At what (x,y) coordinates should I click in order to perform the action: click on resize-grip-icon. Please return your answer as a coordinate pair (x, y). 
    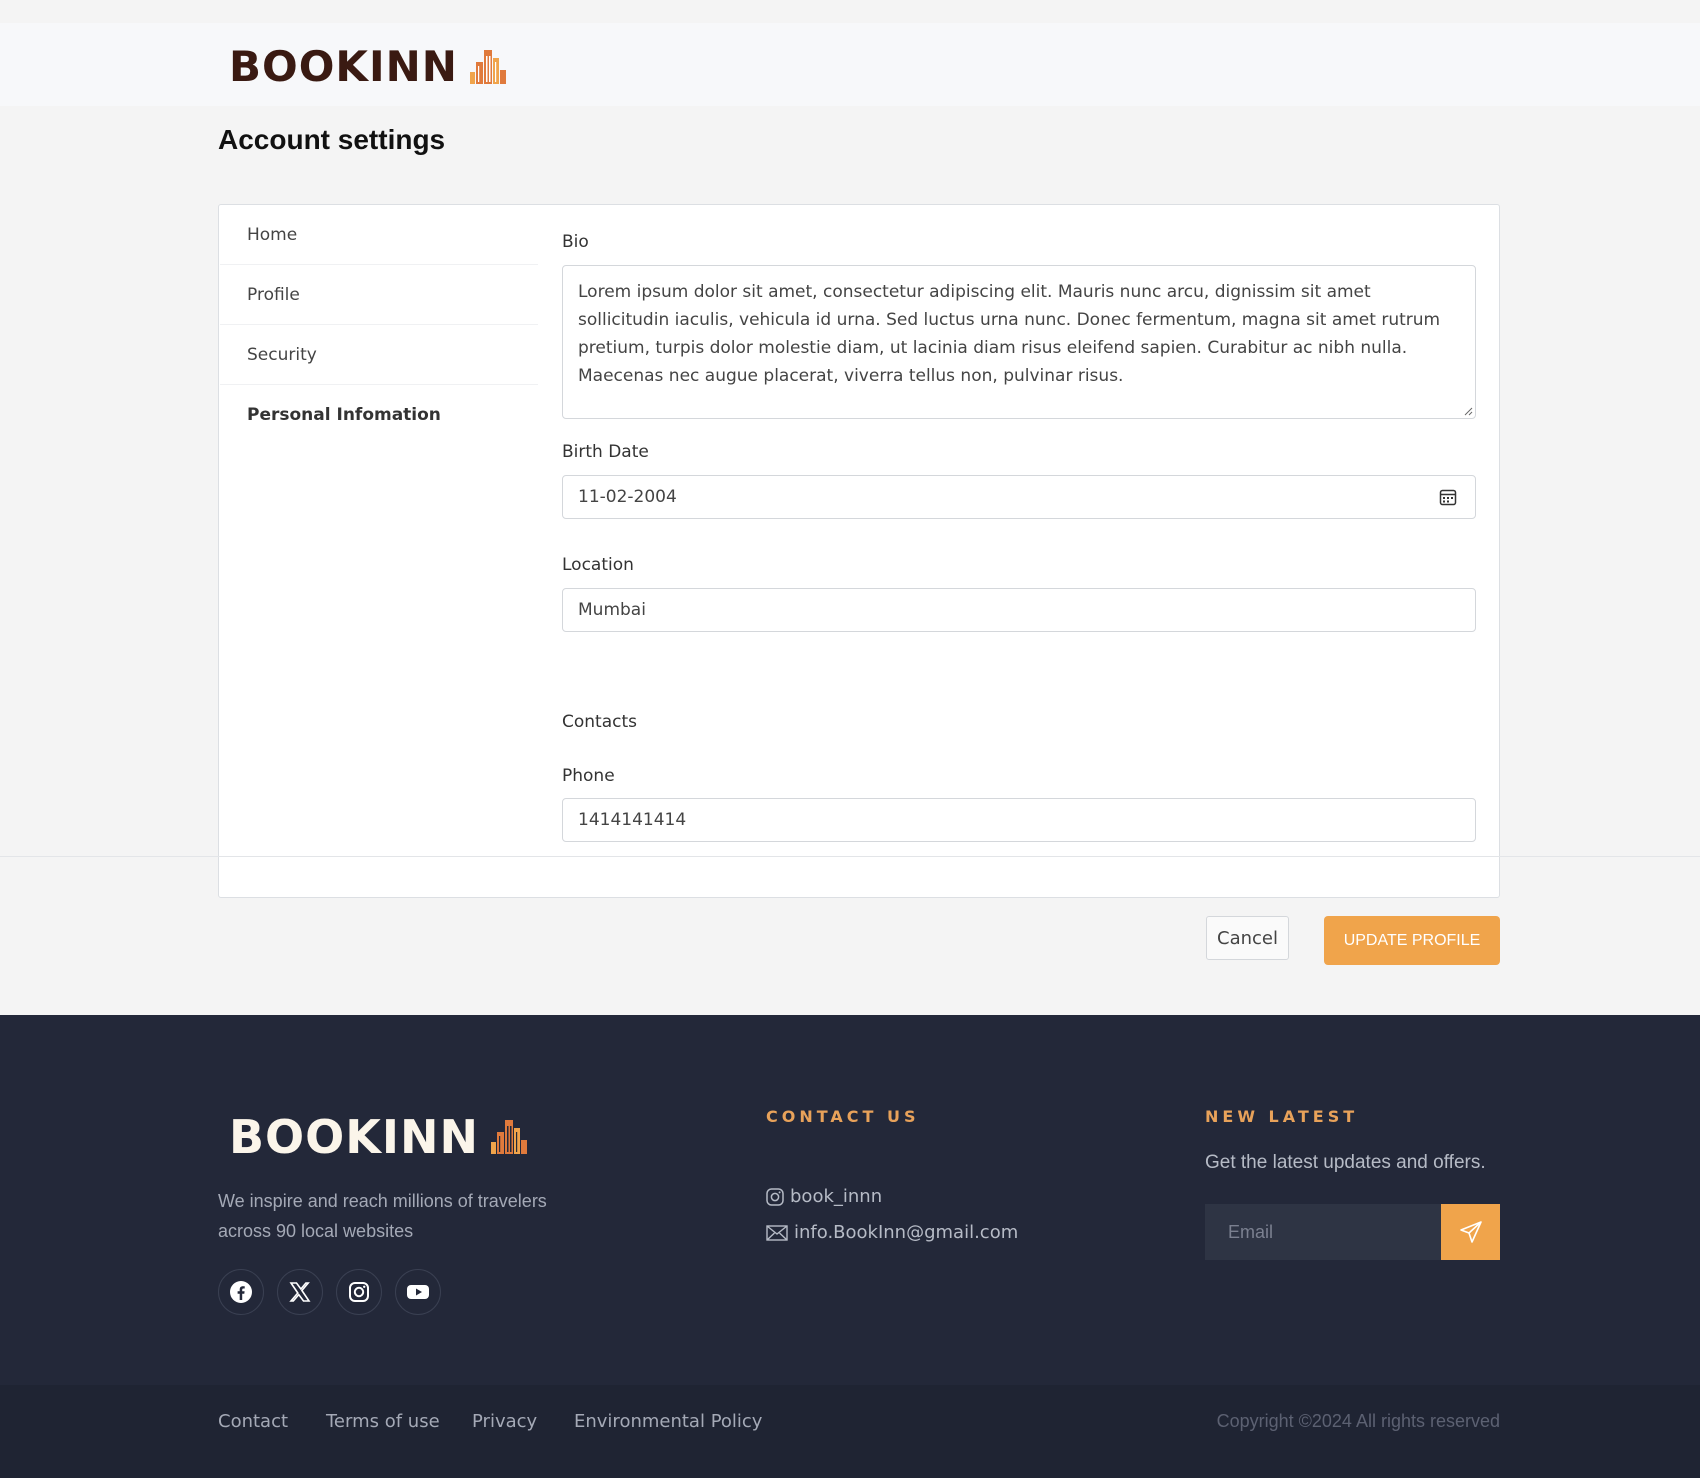
    Looking at the image, I should click on (1468, 411).